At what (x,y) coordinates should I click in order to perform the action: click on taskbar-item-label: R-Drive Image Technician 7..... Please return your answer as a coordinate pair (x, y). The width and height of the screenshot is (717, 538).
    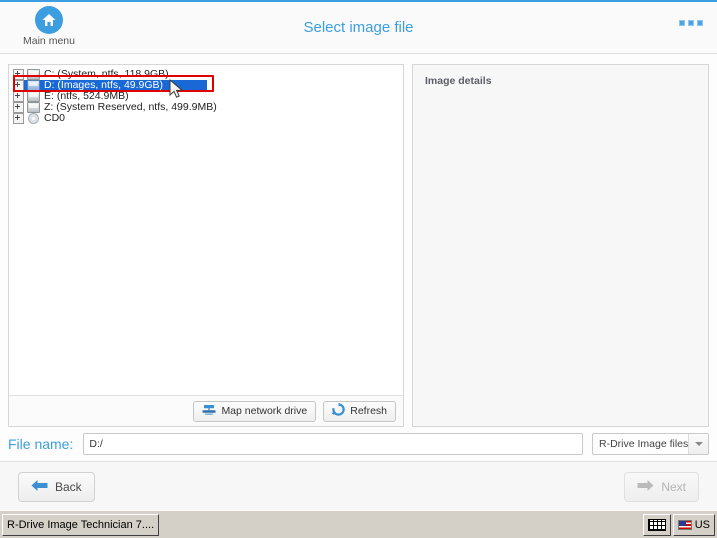
    Looking at the image, I should click on (81, 524).